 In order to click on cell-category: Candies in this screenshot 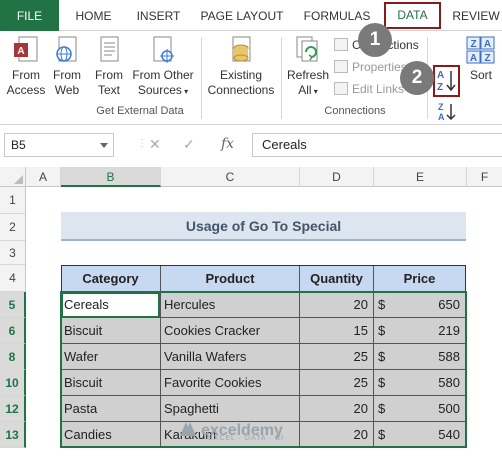, I will do `click(111, 435)`.